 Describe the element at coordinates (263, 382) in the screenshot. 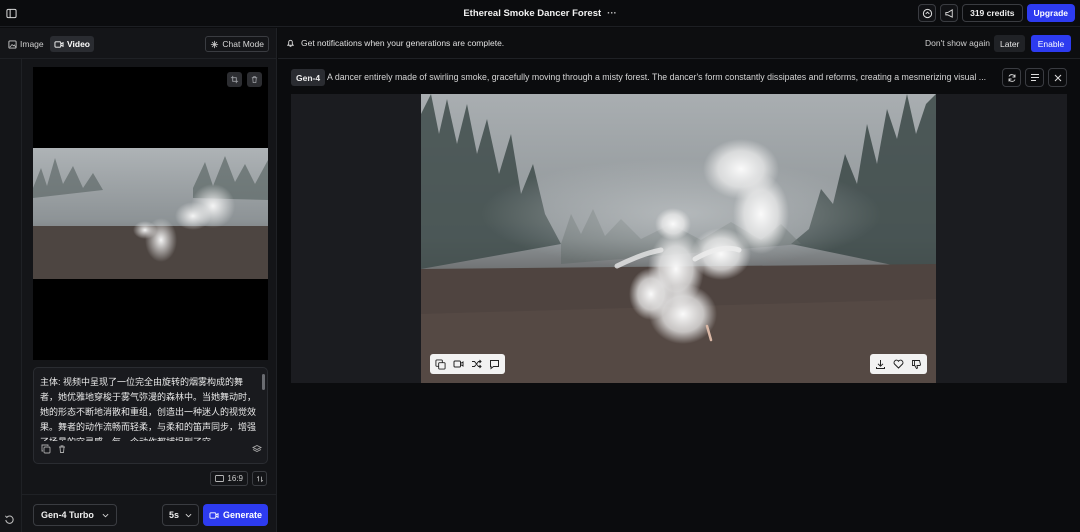

I see `prompt-scrollbar` at that location.